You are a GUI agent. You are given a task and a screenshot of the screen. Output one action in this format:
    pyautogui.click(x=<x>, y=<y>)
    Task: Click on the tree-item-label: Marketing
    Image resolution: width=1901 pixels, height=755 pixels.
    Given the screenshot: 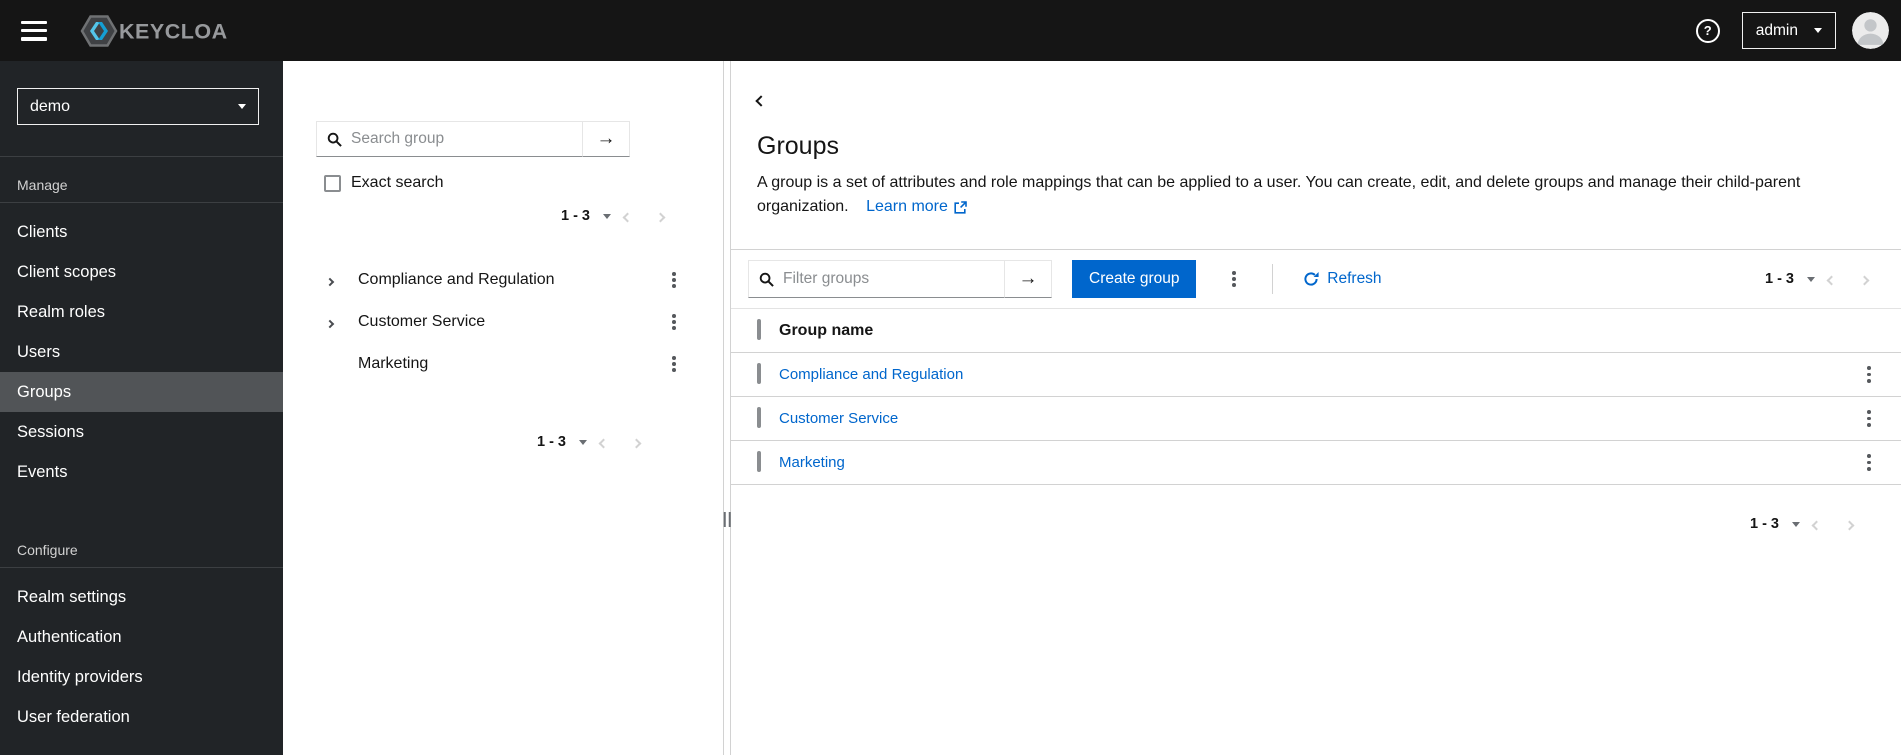 What is the action you would take?
    pyautogui.click(x=511, y=364)
    